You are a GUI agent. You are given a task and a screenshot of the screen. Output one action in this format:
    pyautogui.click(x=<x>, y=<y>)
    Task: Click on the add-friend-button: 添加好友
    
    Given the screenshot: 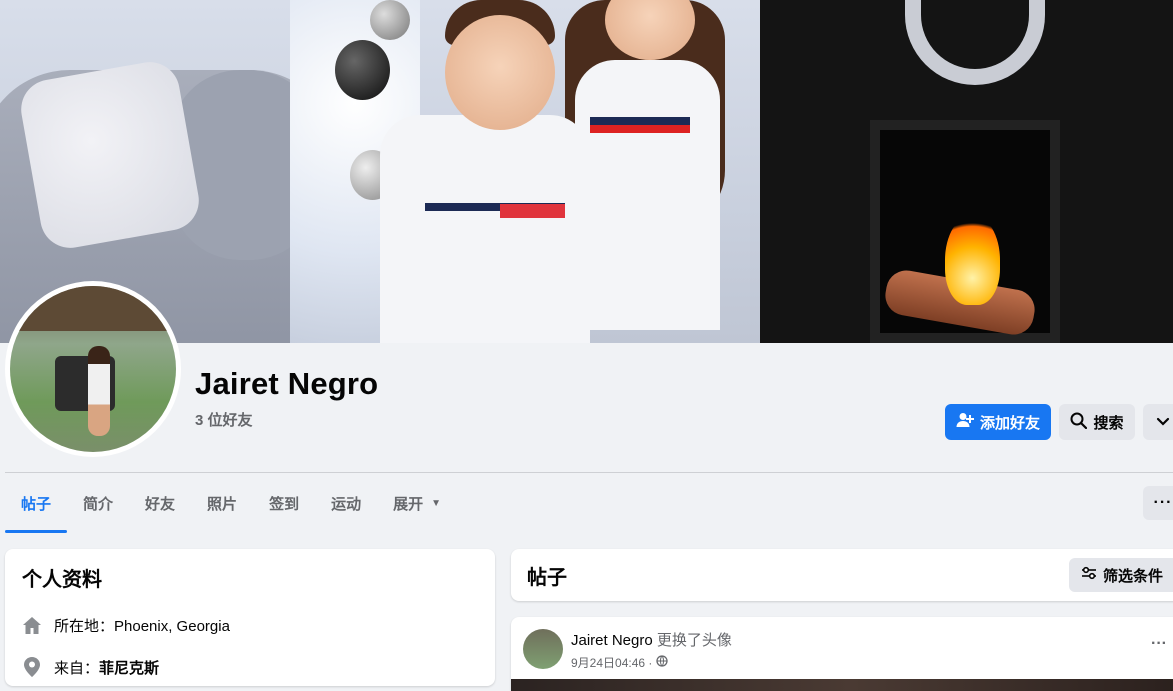 What is the action you would take?
    pyautogui.click(x=998, y=422)
    